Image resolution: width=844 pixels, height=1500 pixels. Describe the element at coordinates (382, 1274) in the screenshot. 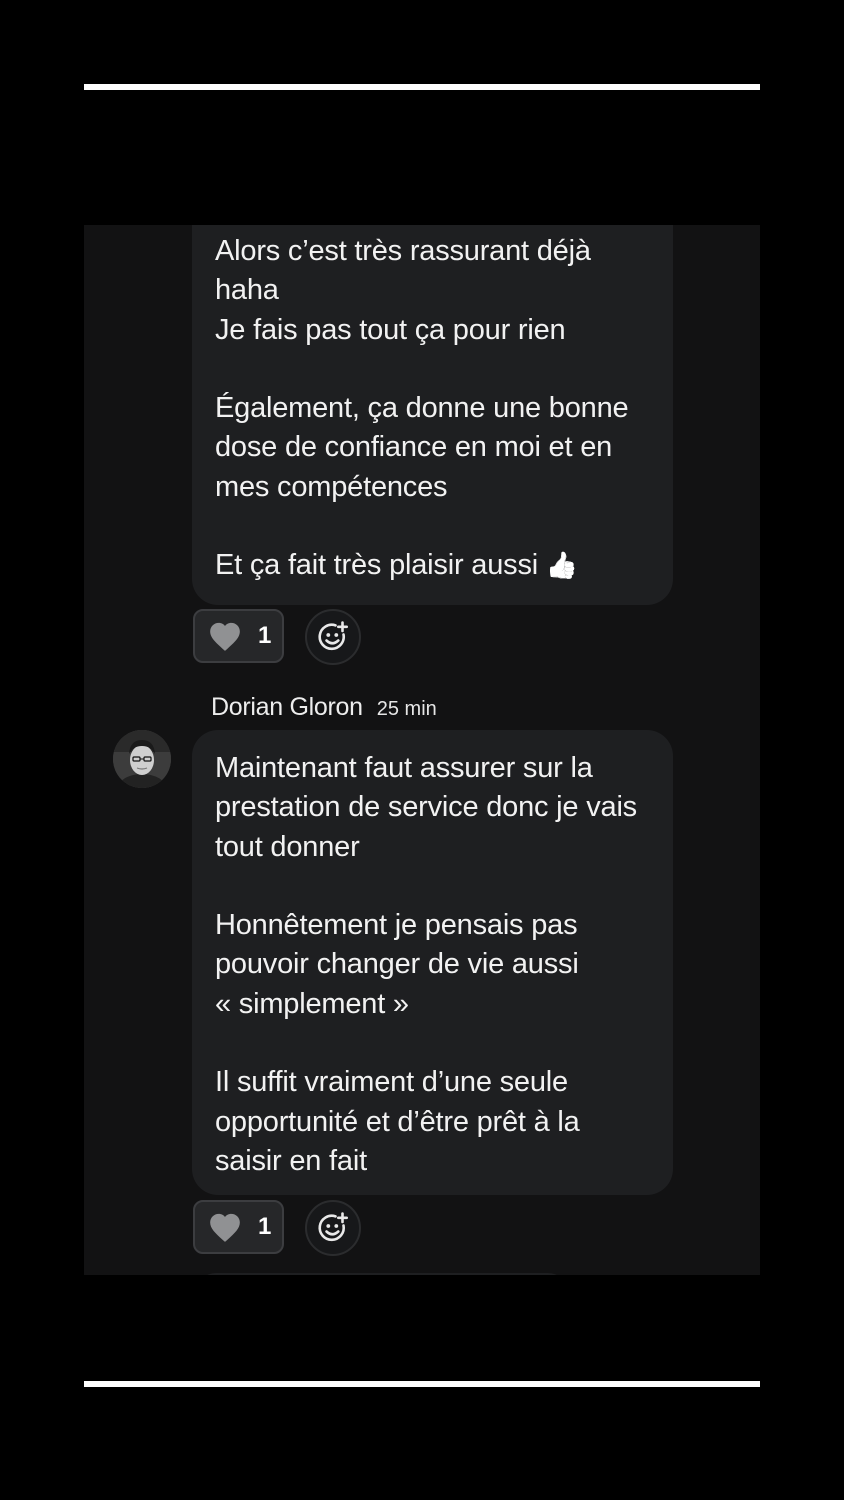

I see `message-bubble-partial` at that location.